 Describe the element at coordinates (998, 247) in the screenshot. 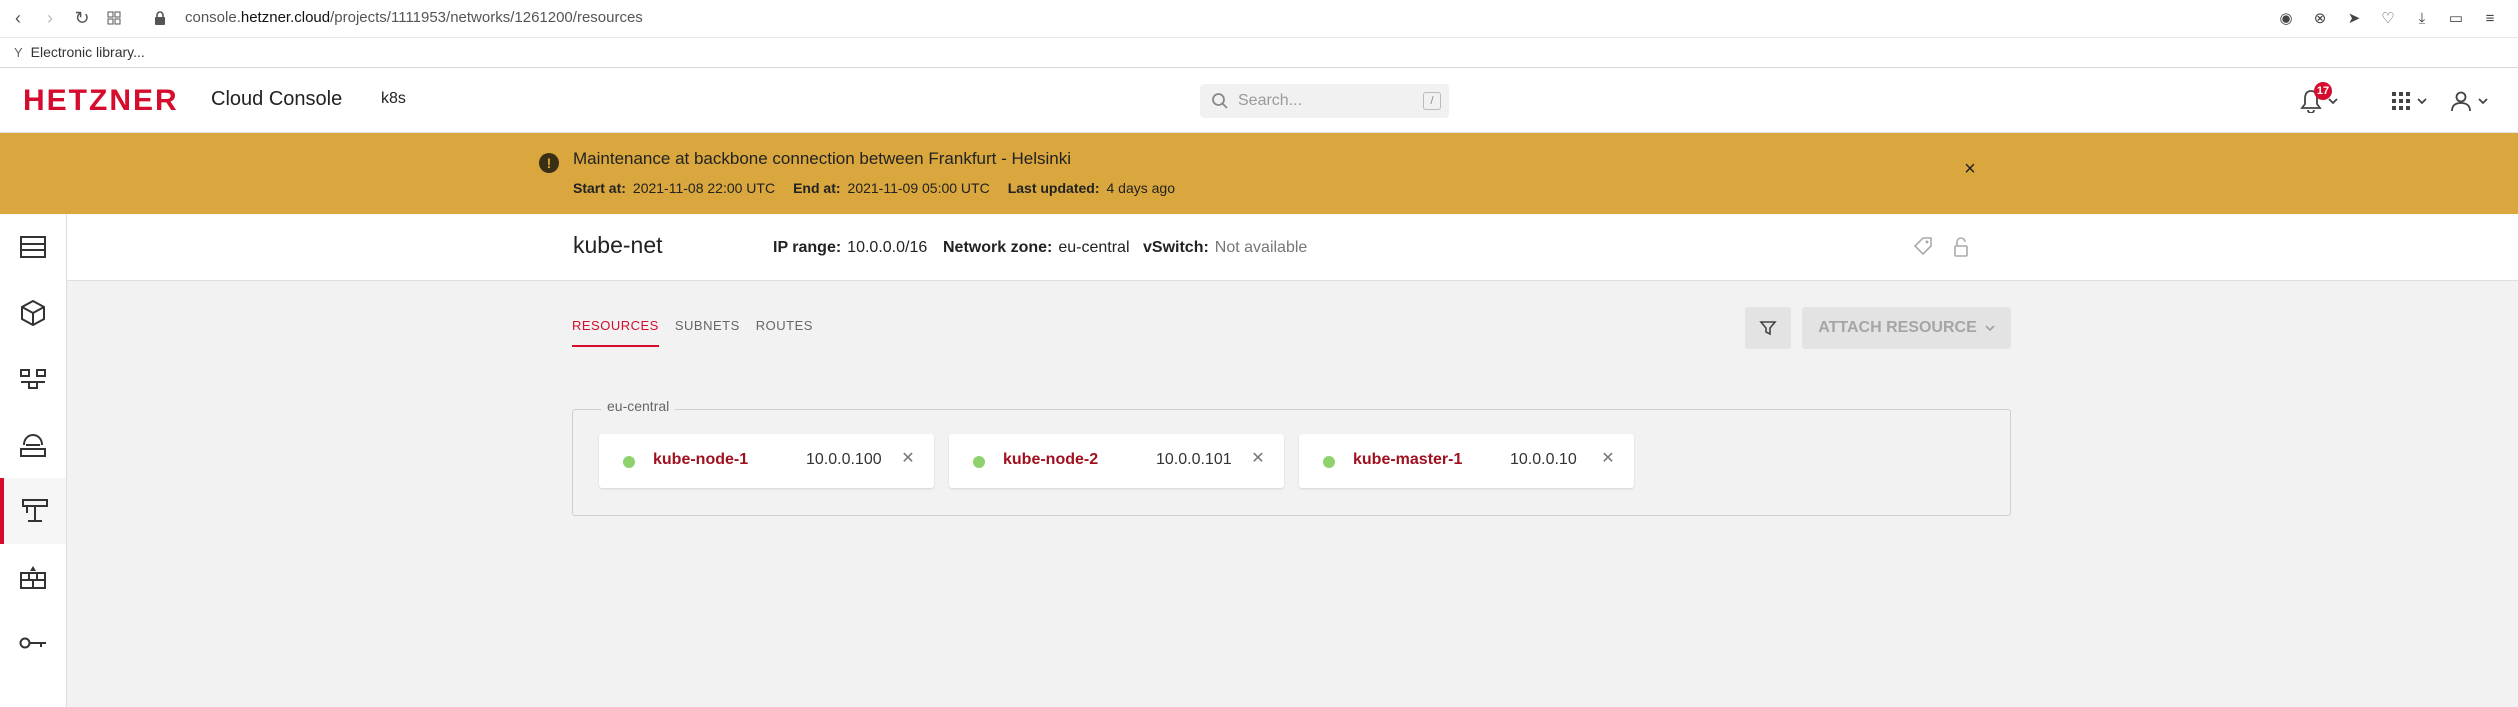

I see `network-zone-label: Network zone:` at that location.